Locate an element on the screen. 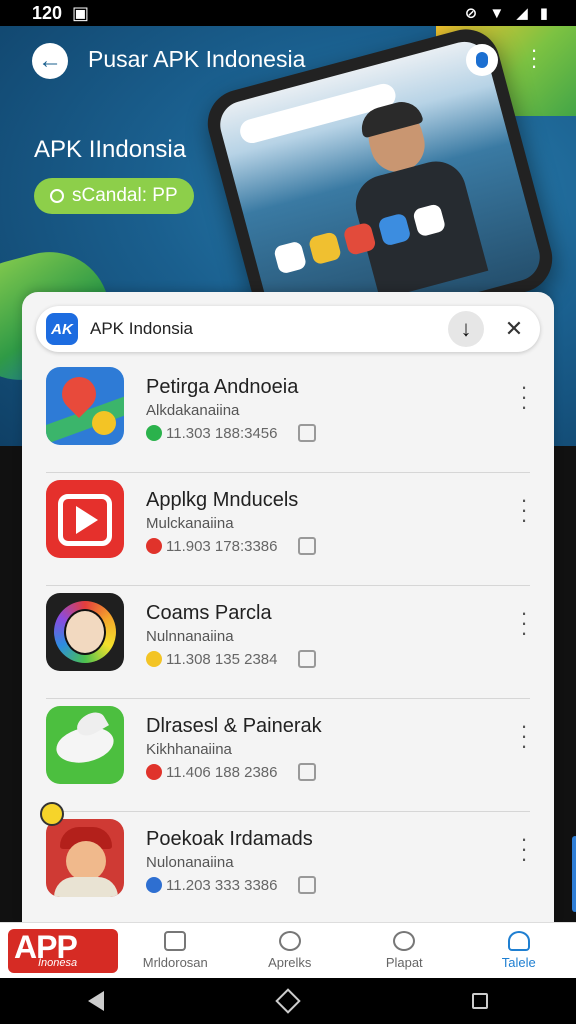  system-home-button is located at coordinates (288, 1001).